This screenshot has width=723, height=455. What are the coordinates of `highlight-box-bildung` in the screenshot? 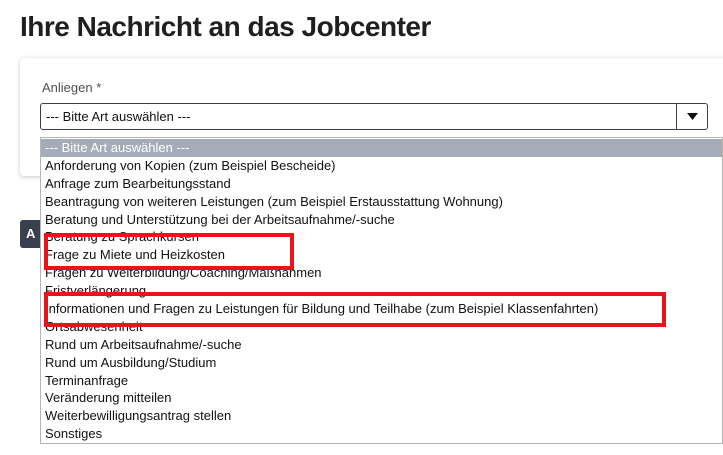 It's located at (355, 309).